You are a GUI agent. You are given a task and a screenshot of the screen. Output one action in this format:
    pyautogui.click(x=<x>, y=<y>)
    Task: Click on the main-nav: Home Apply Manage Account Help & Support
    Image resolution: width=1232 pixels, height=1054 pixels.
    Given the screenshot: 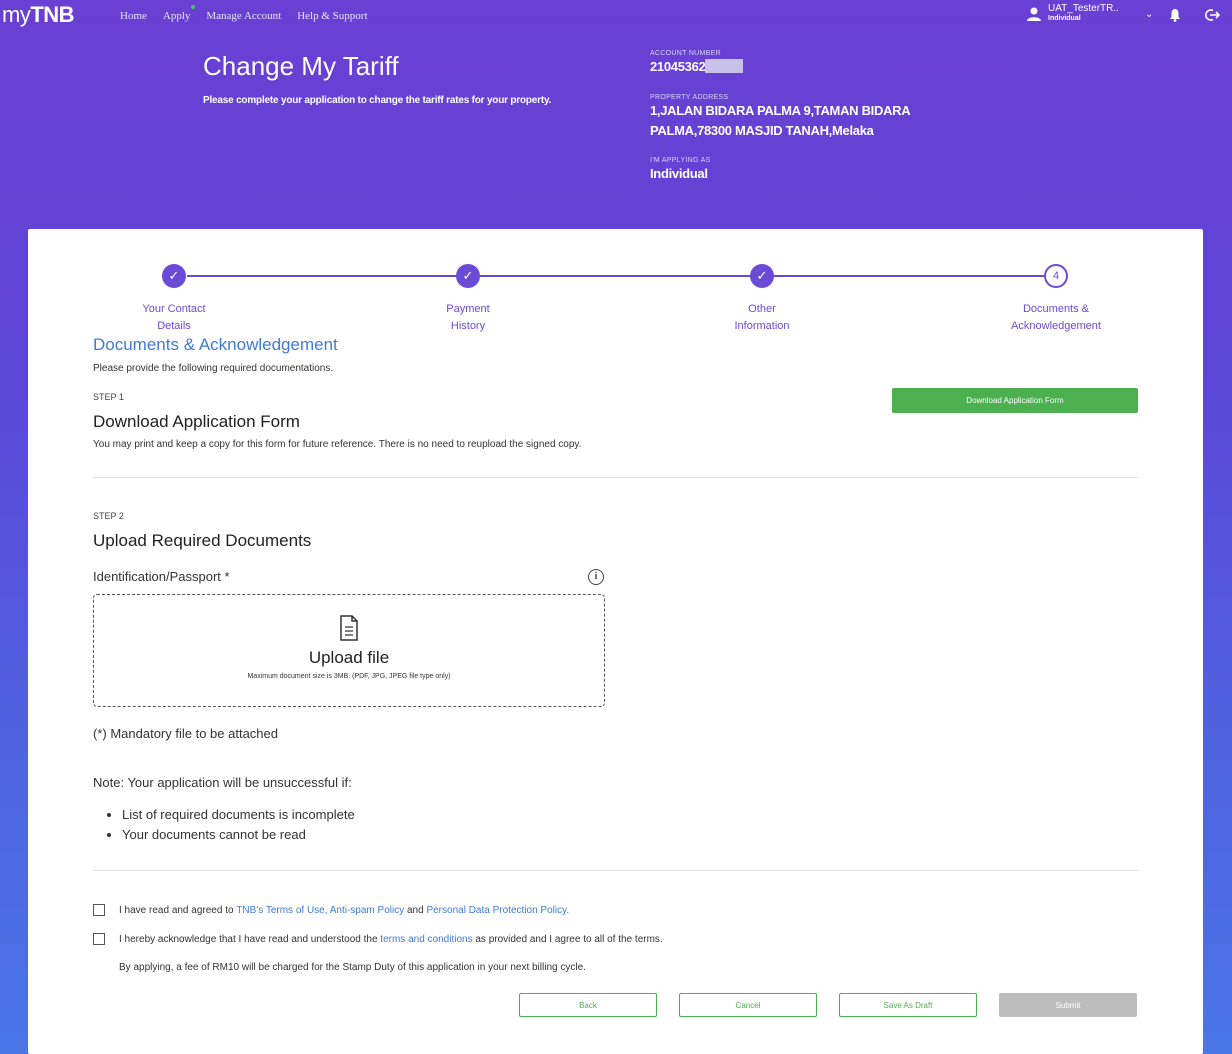 What is the action you would take?
    pyautogui.click(x=244, y=13)
    